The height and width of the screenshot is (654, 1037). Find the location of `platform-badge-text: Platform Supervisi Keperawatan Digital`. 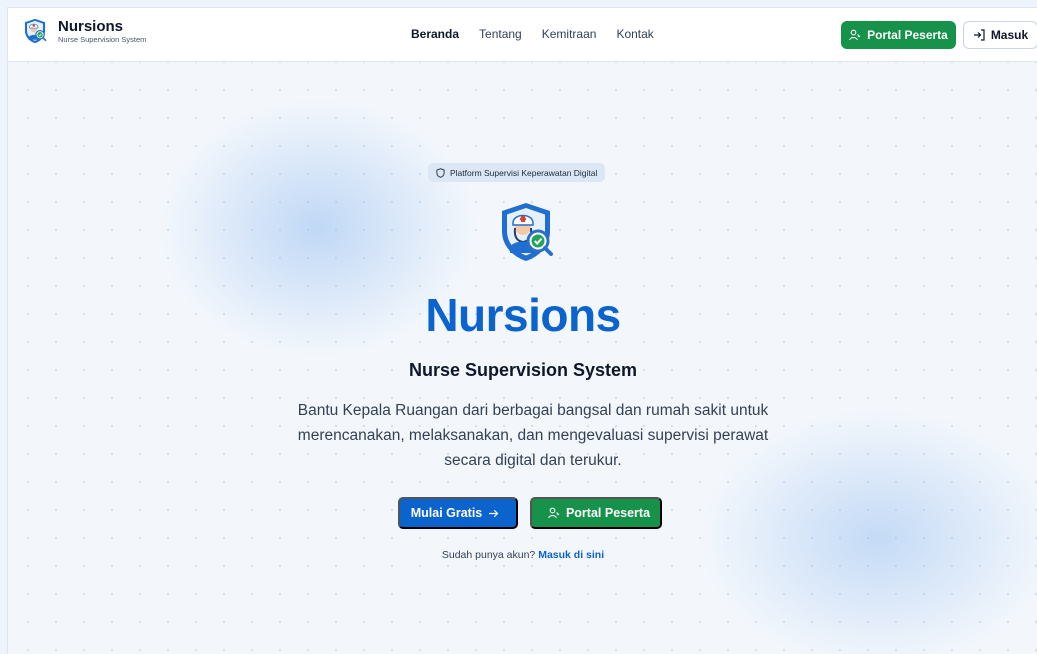

platform-badge-text: Platform Supervisi Keperawatan Digital is located at coordinates (524, 172).